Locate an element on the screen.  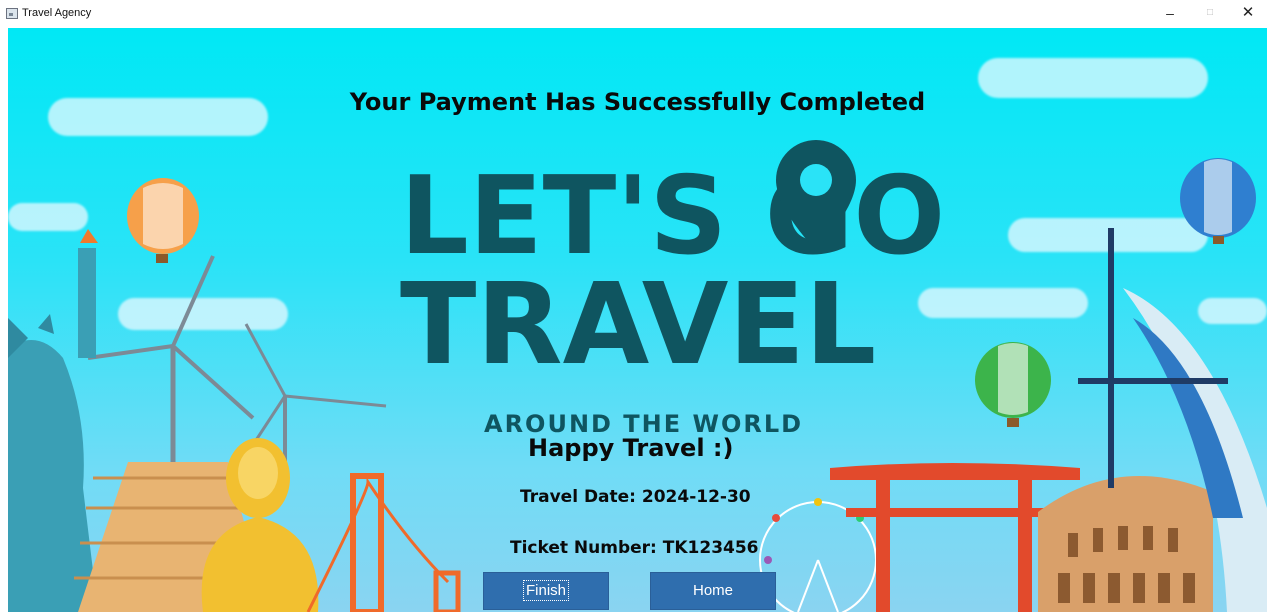
minimize-icon: – is located at coordinates (1170, 13).